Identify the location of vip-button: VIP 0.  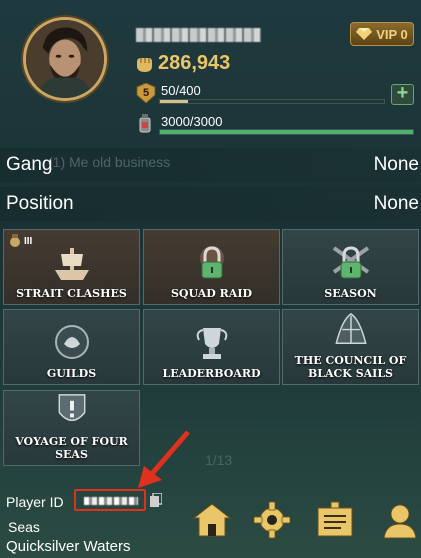
(382, 34).